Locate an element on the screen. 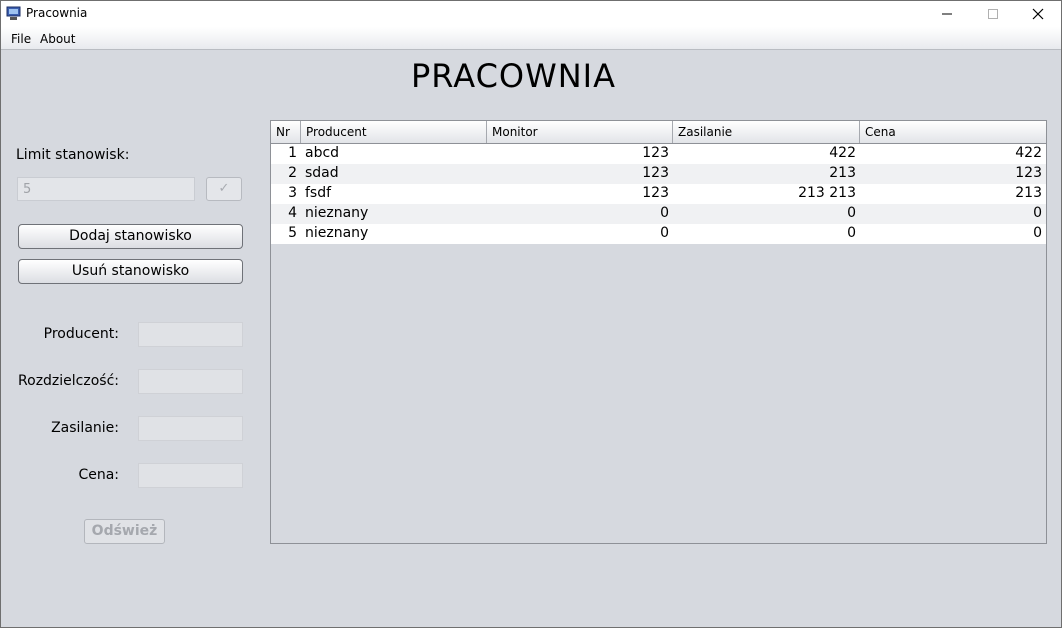 The height and width of the screenshot is (628, 1062). confirm-limit-button: ✓ is located at coordinates (224, 189).